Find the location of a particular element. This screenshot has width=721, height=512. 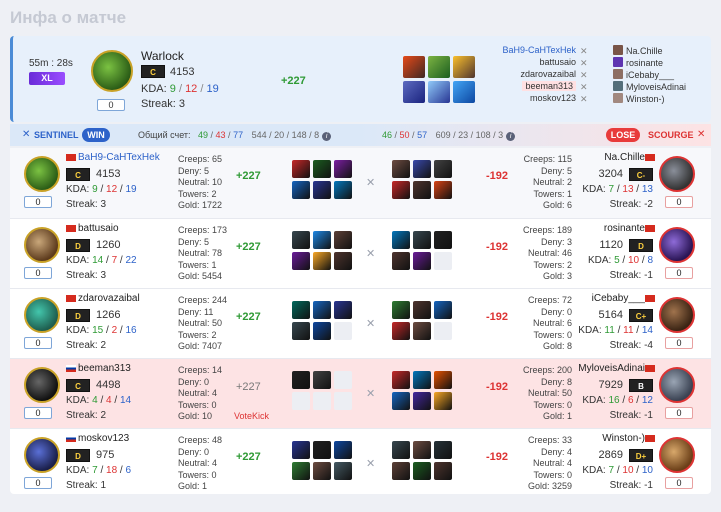

player-link: battusaio is located at coordinates (557, 62).